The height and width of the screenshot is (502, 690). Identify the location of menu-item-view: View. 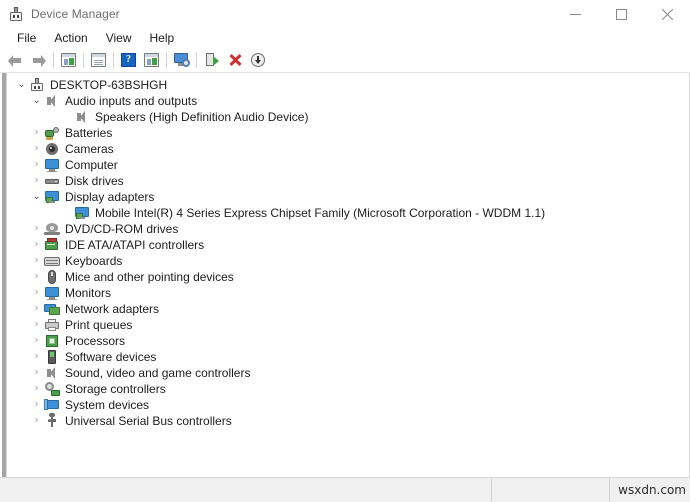
(119, 38).